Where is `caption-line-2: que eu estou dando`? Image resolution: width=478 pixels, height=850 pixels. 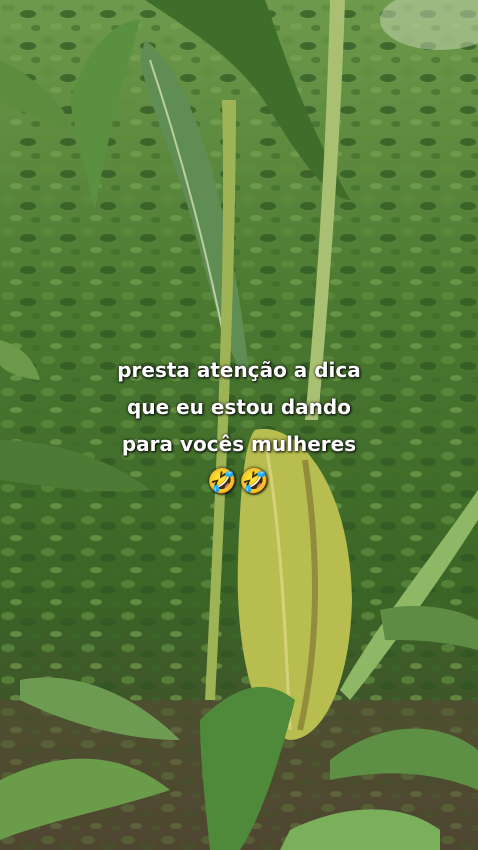
caption-line-2: que eu estou dando is located at coordinates (239, 407).